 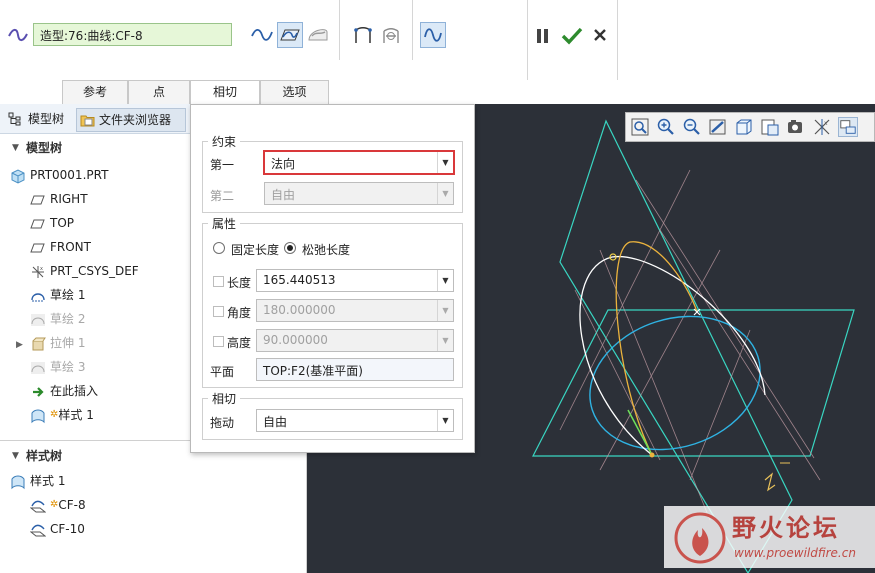 What do you see at coordinates (68, 343) in the screenshot?
I see `tree-item-label: 拉伸 1` at bounding box center [68, 343].